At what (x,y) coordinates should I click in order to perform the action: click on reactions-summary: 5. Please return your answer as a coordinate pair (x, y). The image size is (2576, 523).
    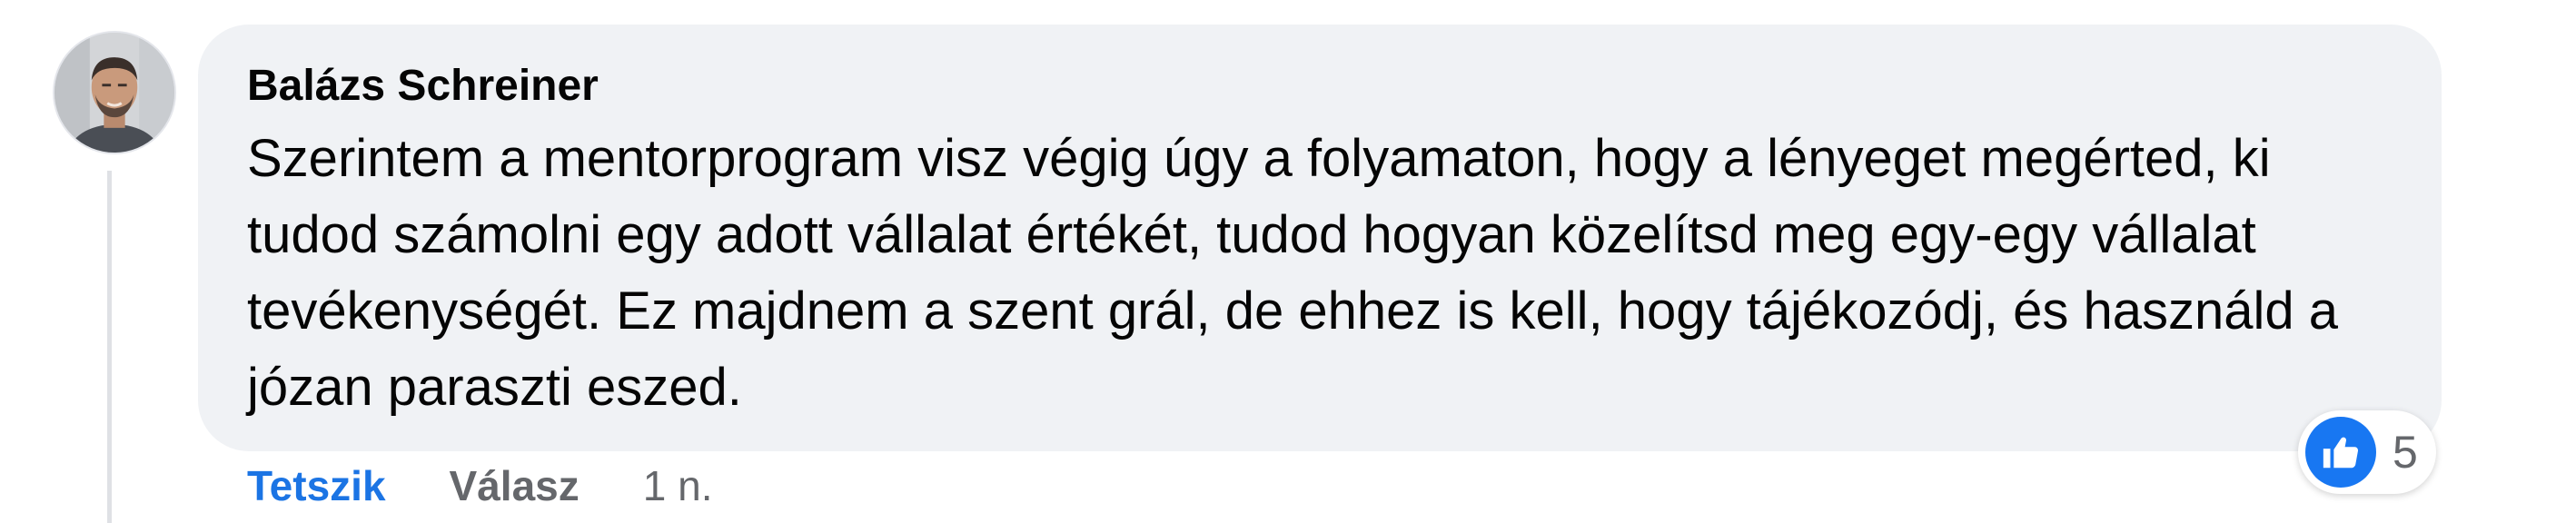
    Looking at the image, I should click on (2367, 452).